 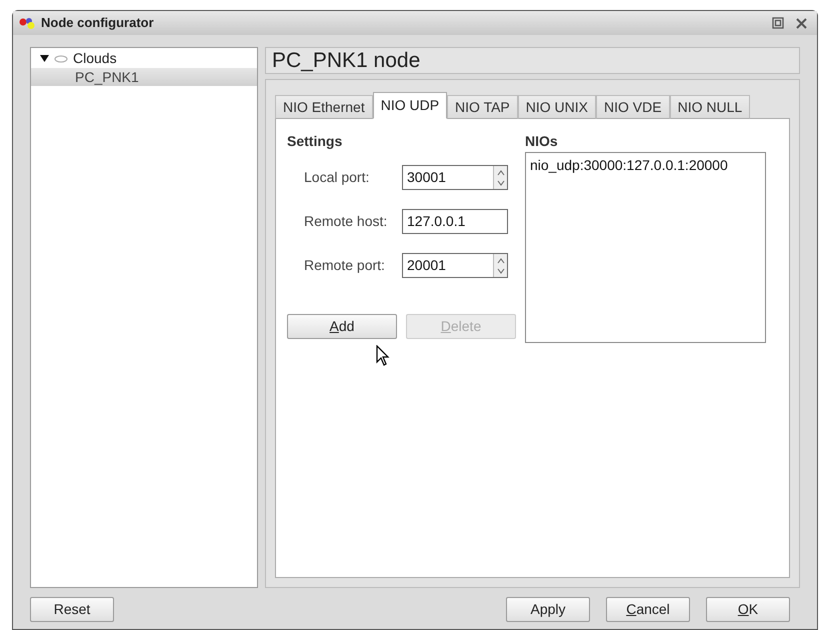 What do you see at coordinates (748, 609) in the screenshot?
I see `button: OK` at bounding box center [748, 609].